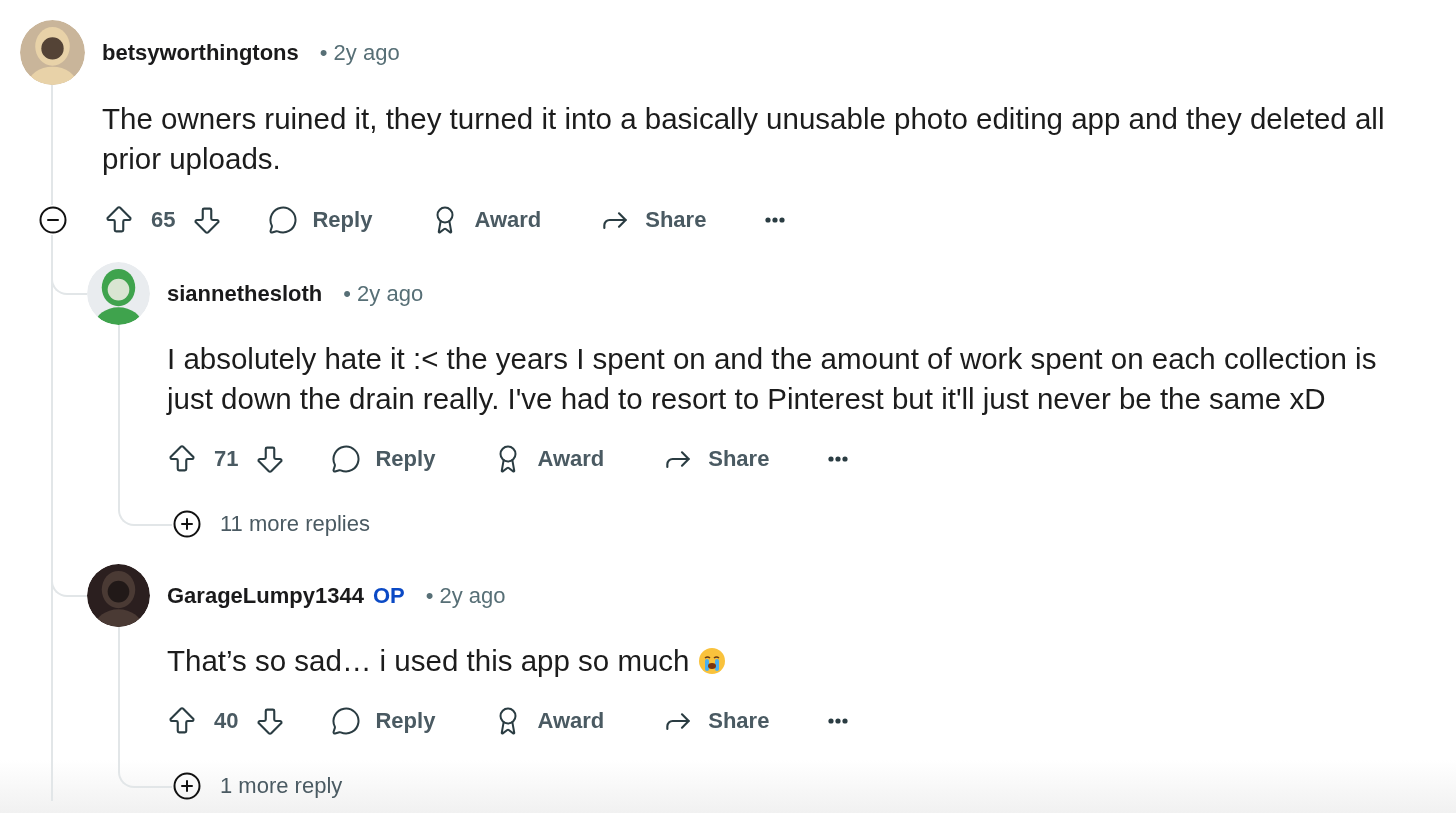 This screenshot has height=813, width=1456. I want to click on vote-count: 40, so click(226, 721).